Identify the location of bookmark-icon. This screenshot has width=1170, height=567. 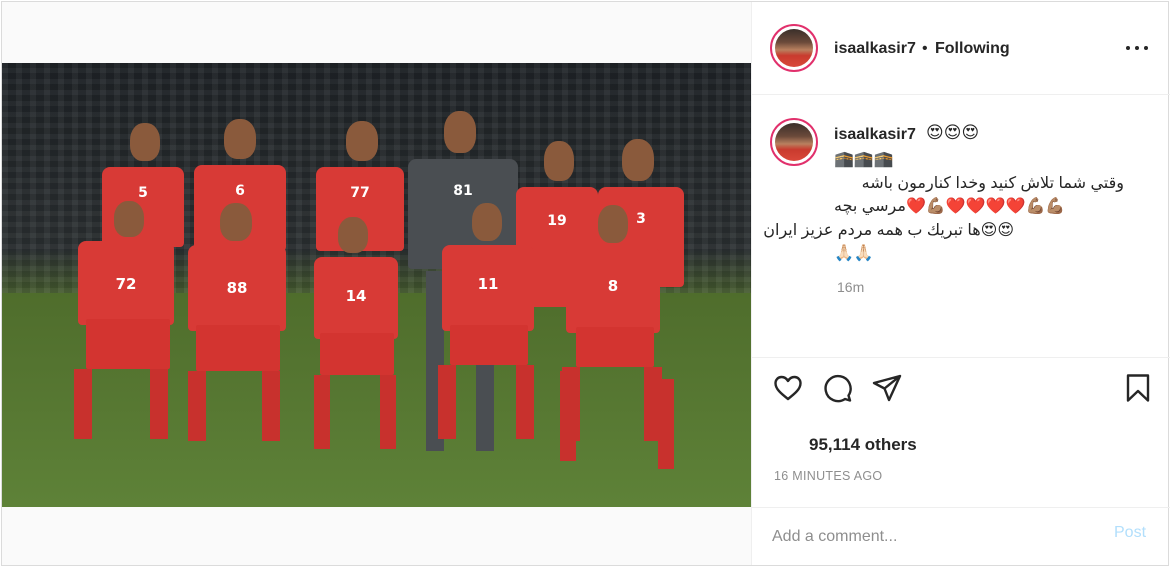
(1138, 388).